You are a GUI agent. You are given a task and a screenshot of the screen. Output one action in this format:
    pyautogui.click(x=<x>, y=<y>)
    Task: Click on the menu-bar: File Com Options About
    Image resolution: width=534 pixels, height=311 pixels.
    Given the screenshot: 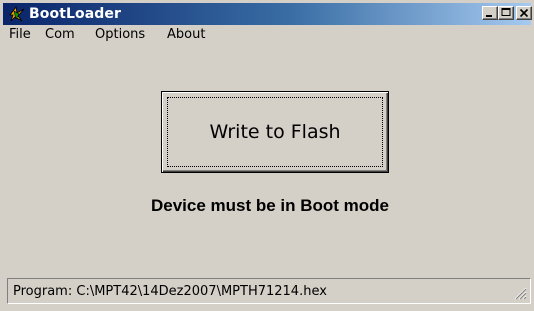 What is the action you would take?
    pyautogui.click(x=267, y=35)
    